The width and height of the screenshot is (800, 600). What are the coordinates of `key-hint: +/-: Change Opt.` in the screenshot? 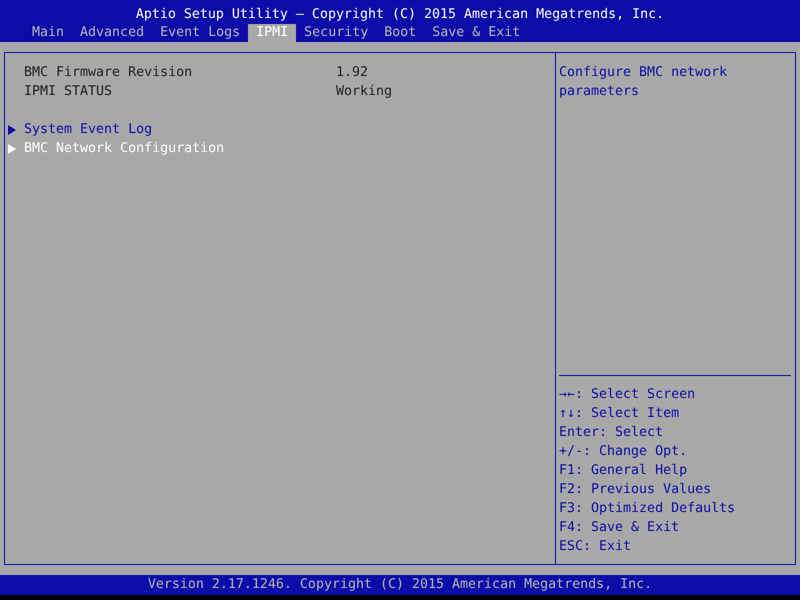 It's located at (623, 452).